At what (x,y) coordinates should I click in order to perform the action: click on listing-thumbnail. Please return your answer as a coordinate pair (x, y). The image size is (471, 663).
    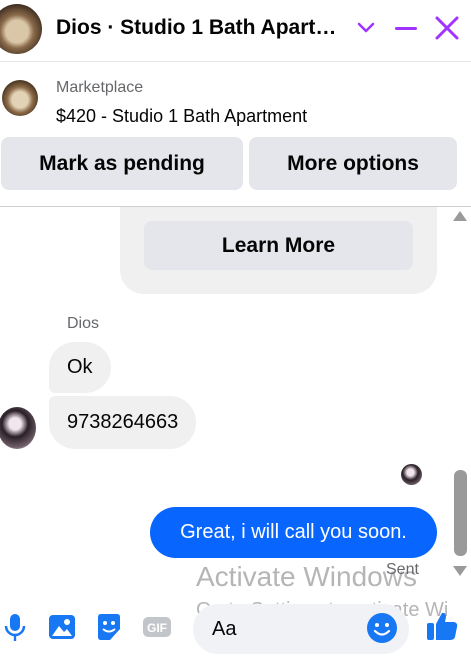
    Looking at the image, I should click on (20, 98).